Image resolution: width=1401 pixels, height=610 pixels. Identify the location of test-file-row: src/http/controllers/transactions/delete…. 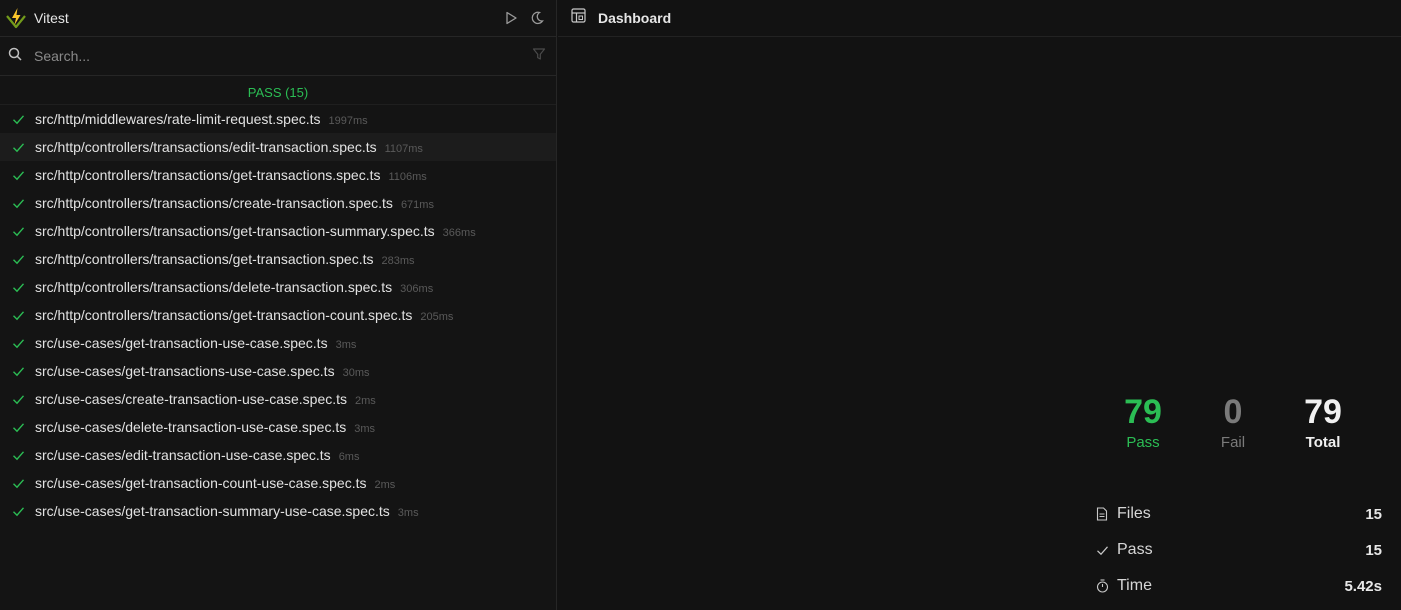
(278, 287).